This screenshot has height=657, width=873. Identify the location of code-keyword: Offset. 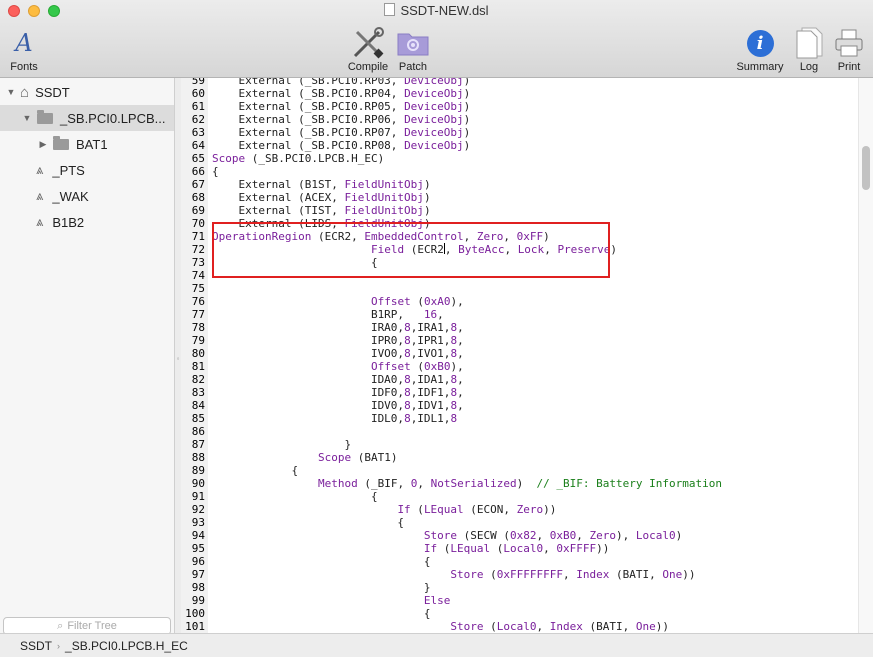
(390, 301).